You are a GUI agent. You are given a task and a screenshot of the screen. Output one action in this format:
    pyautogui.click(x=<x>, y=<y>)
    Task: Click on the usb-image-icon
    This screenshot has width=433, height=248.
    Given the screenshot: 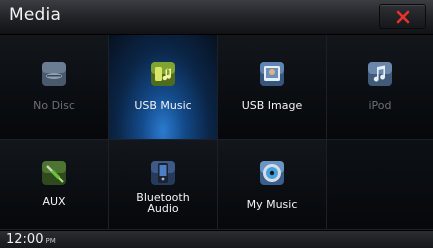 What is the action you would take?
    pyautogui.click(x=272, y=74)
    